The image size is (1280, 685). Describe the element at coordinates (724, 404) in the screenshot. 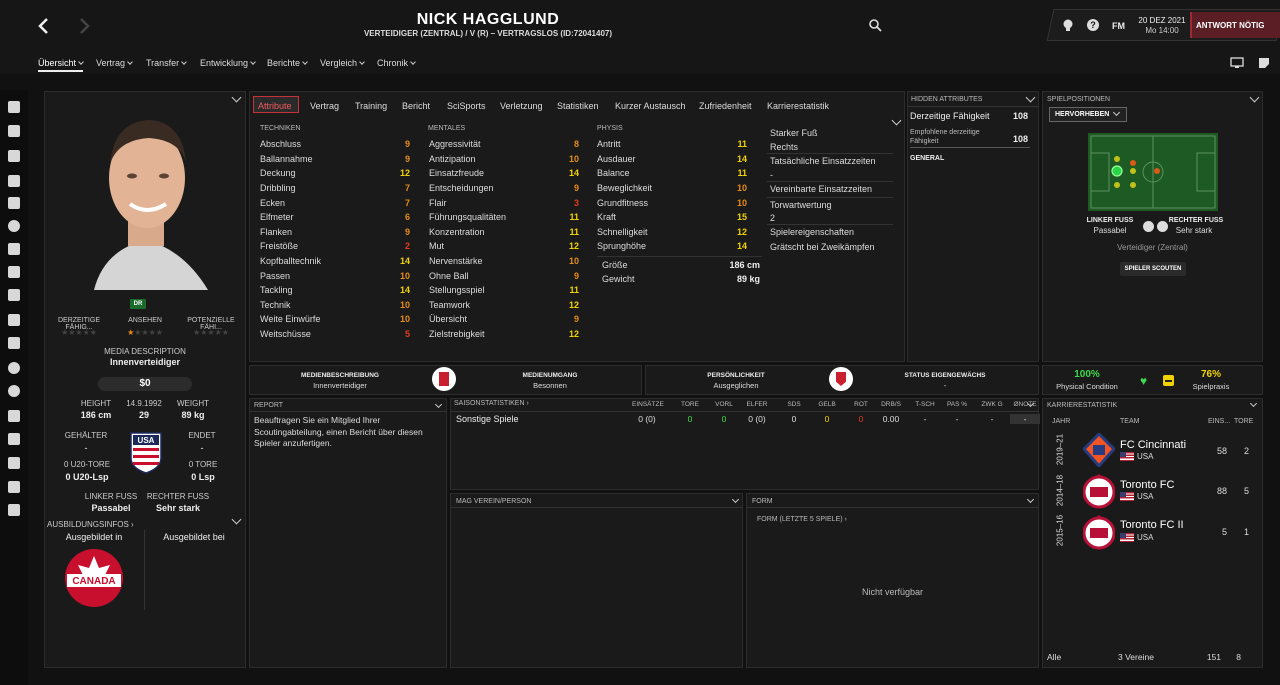

I see `stats-column-header: VORL` at that location.